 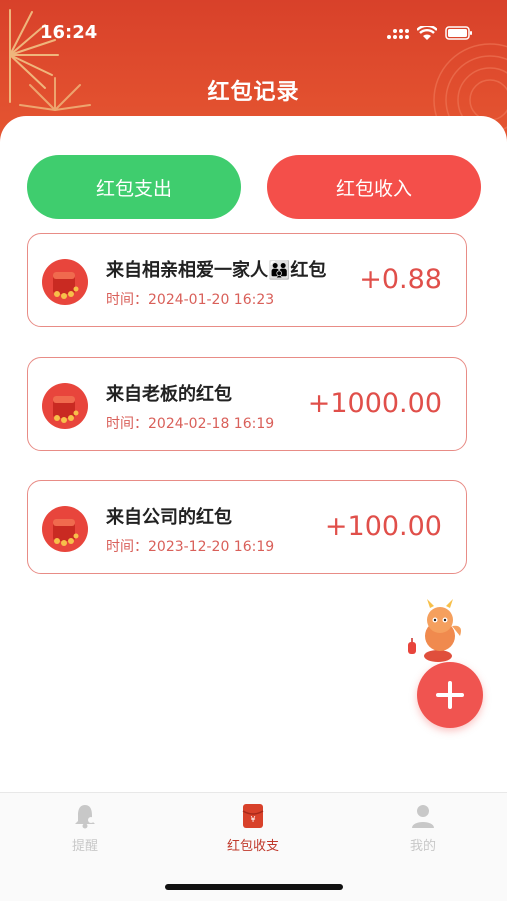 I want to click on signal-icon, so click(x=398, y=34).